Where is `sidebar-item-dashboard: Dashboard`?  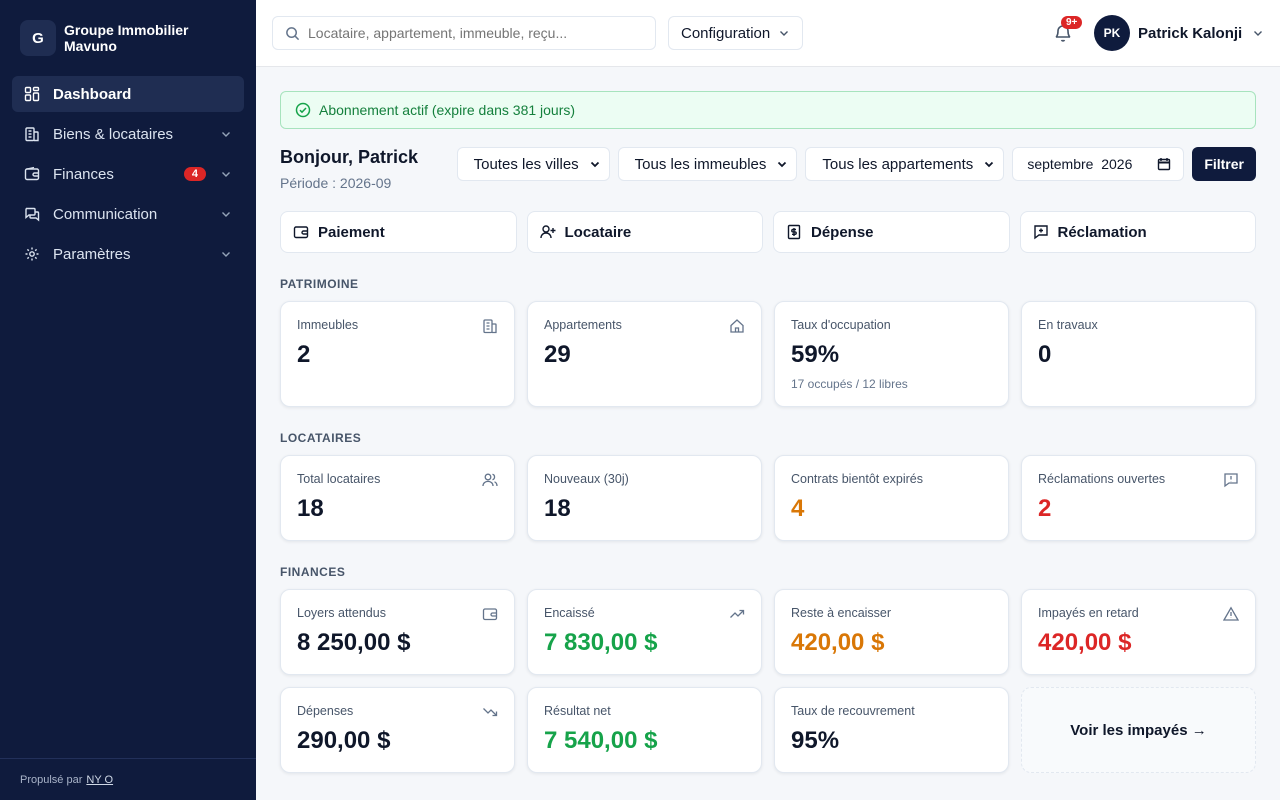
sidebar-item-dashboard: Dashboard is located at coordinates (128, 94).